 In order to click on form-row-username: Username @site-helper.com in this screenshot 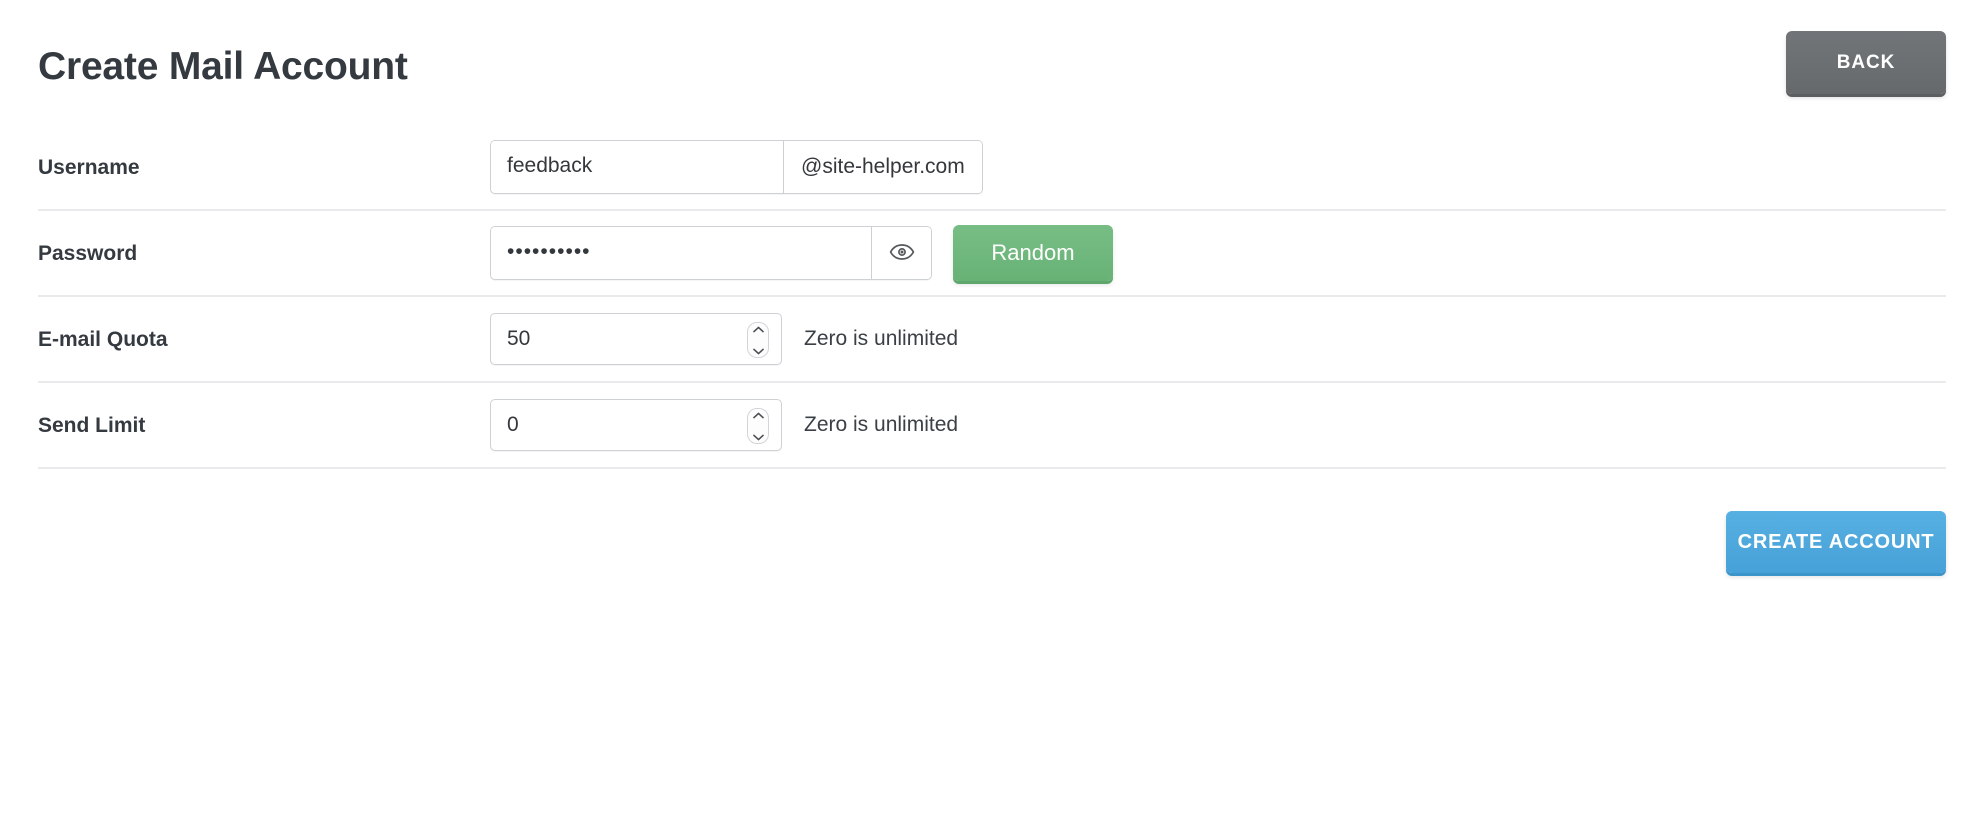, I will do `click(992, 168)`.